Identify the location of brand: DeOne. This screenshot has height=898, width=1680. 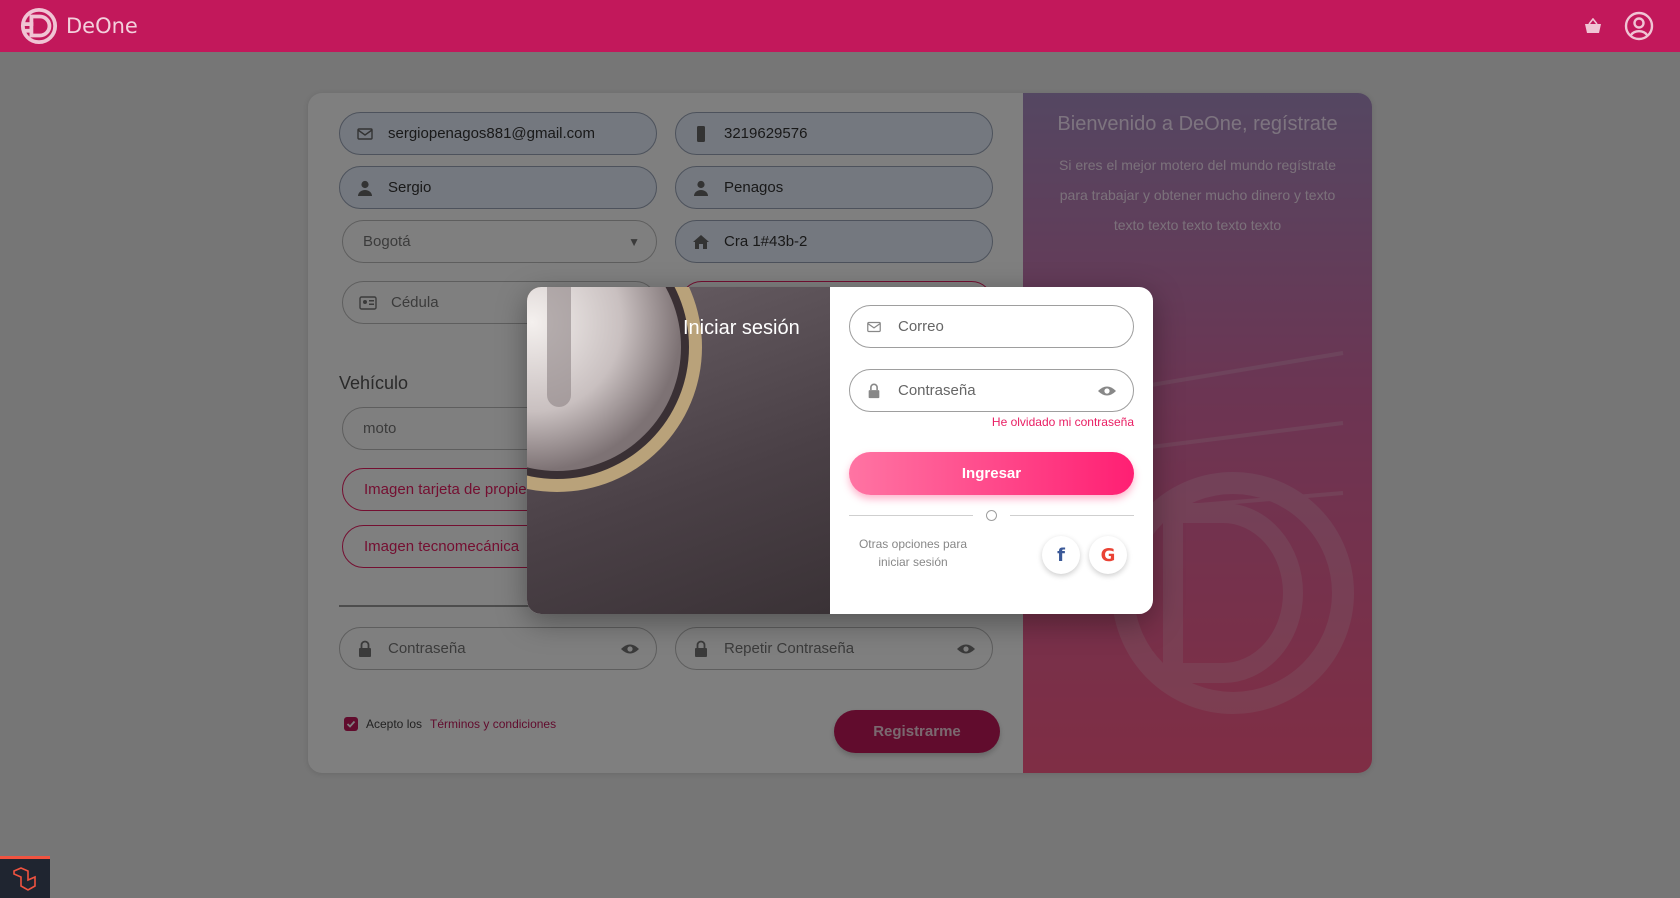
(79, 26).